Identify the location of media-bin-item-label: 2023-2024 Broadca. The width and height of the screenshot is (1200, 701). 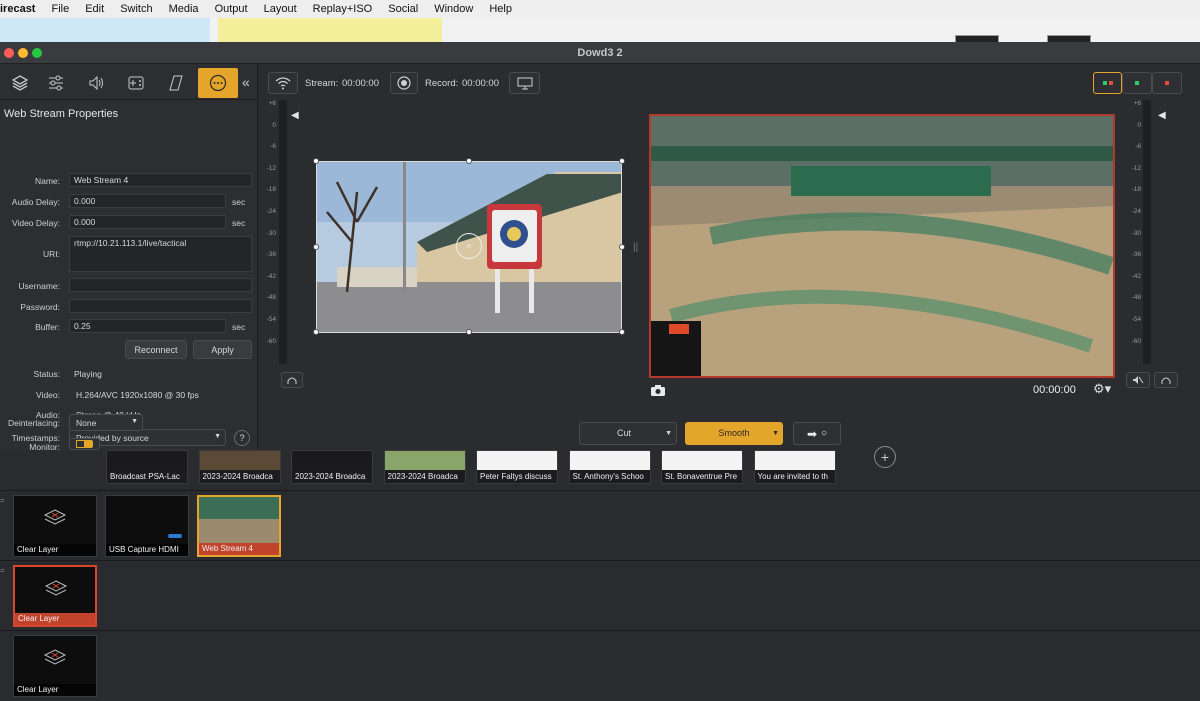
(424, 476).